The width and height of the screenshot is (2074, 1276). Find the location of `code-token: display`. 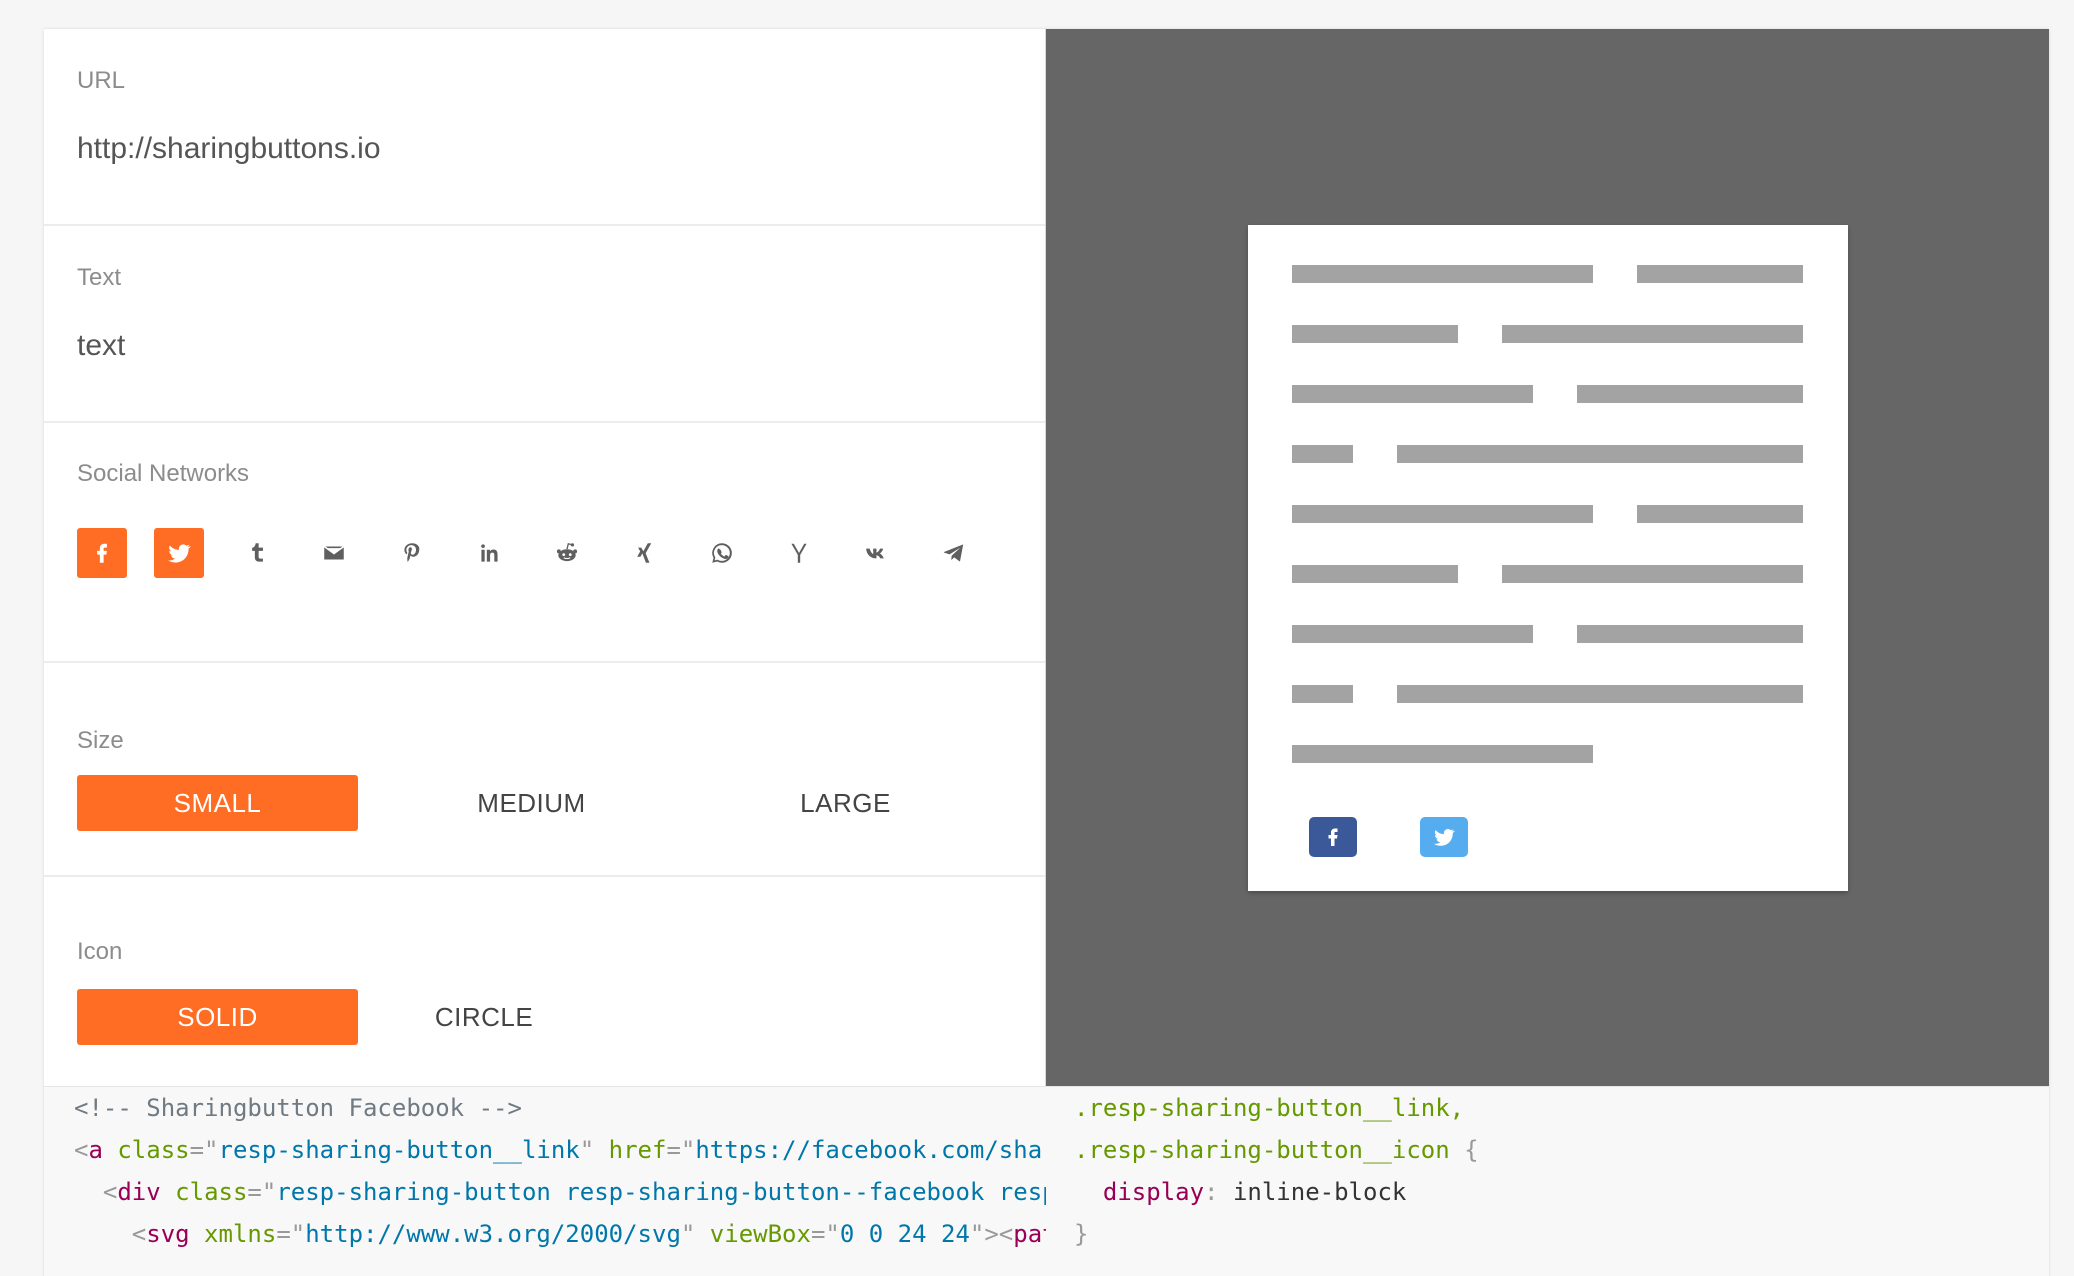

code-token: display is located at coordinates (1139, 1192).